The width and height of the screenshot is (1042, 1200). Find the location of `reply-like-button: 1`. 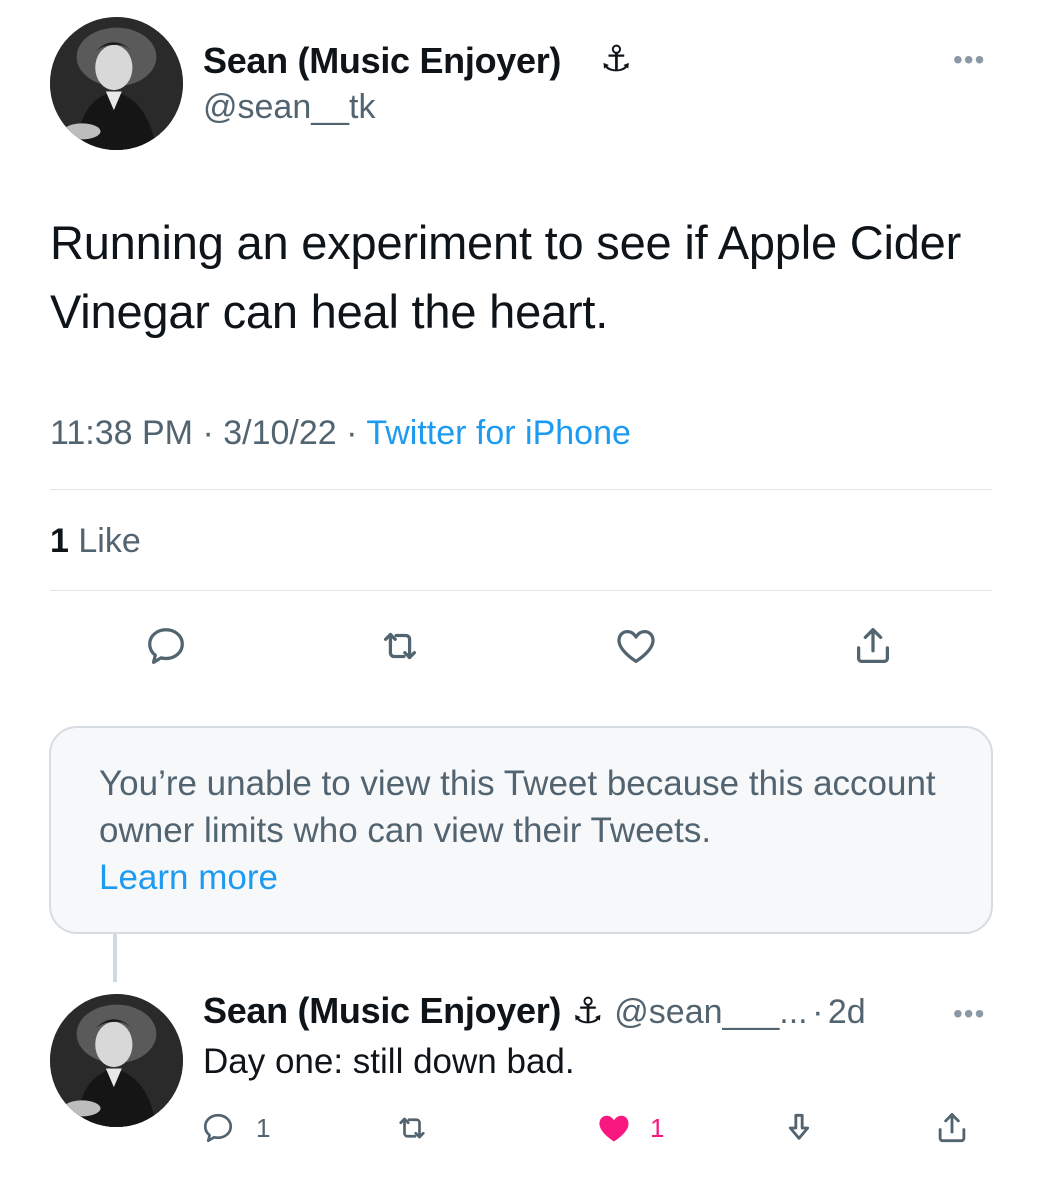

reply-like-button: 1 is located at coordinates (629, 1128).